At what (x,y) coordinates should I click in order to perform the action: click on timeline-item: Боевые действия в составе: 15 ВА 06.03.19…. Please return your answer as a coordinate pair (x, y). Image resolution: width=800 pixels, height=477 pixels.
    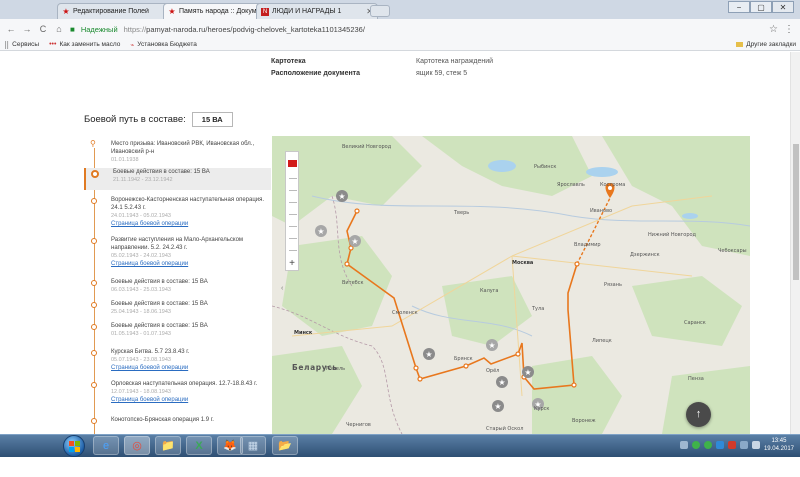
    Looking at the image, I should click on (177, 286).